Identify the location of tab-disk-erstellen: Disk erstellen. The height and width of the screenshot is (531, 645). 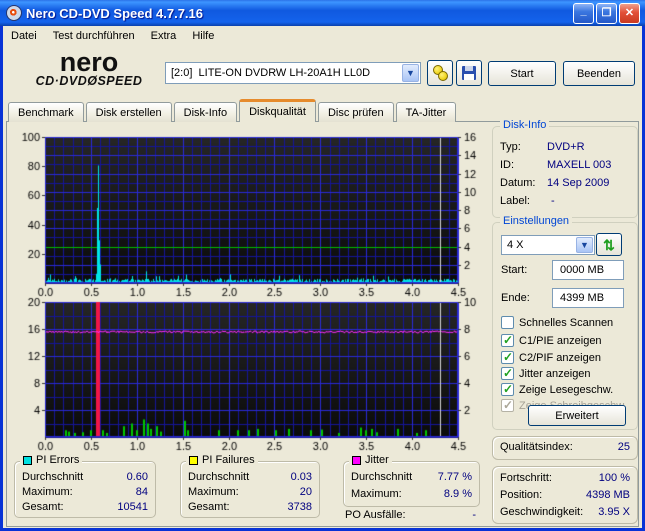
(128, 112).